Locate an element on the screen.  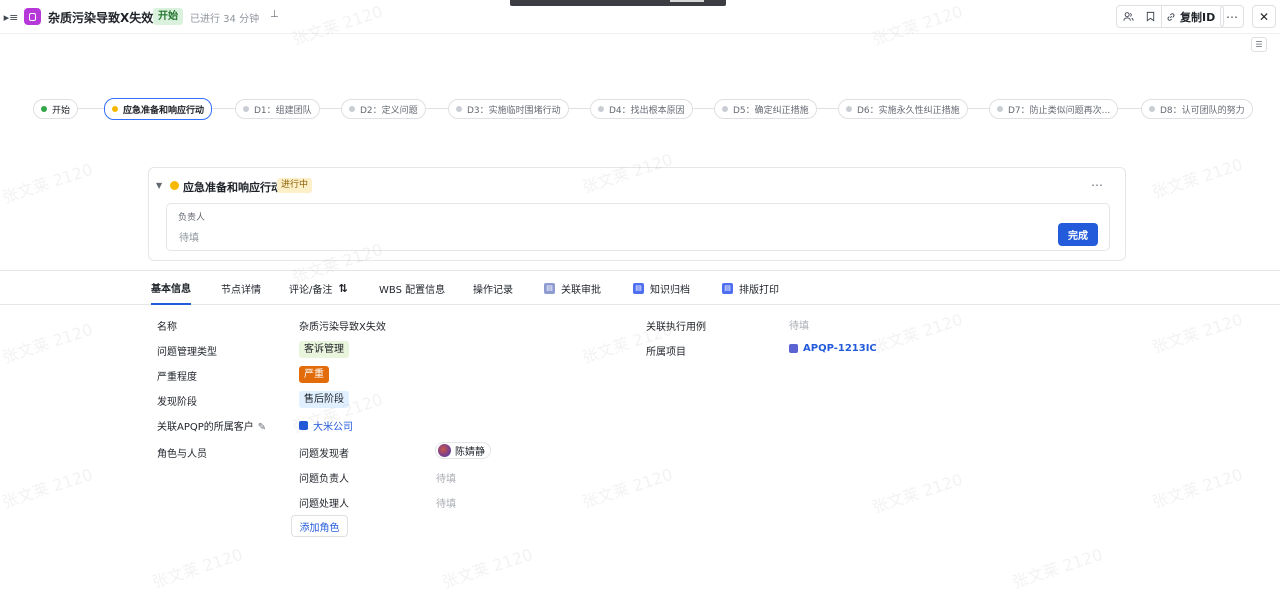
name-value: 杂质污染导致X失效 is located at coordinates (342, 325).